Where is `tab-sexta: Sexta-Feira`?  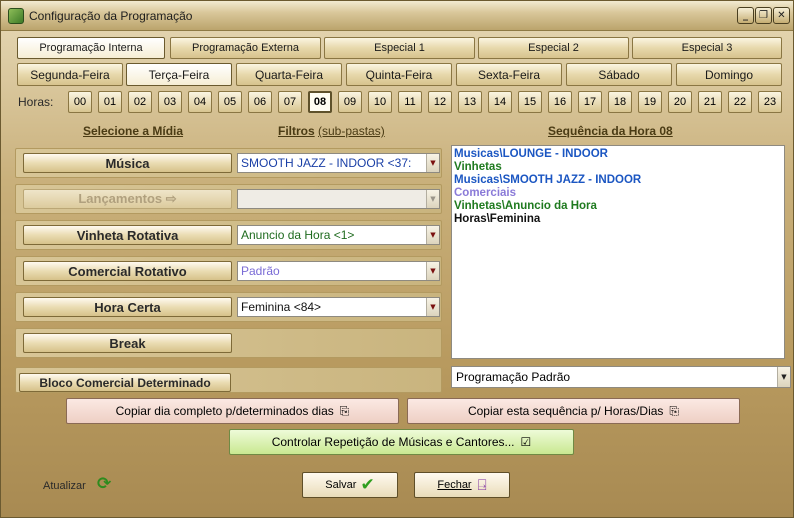 tab-sexta: Sexta-Feira is located at coordinates (509, 74).